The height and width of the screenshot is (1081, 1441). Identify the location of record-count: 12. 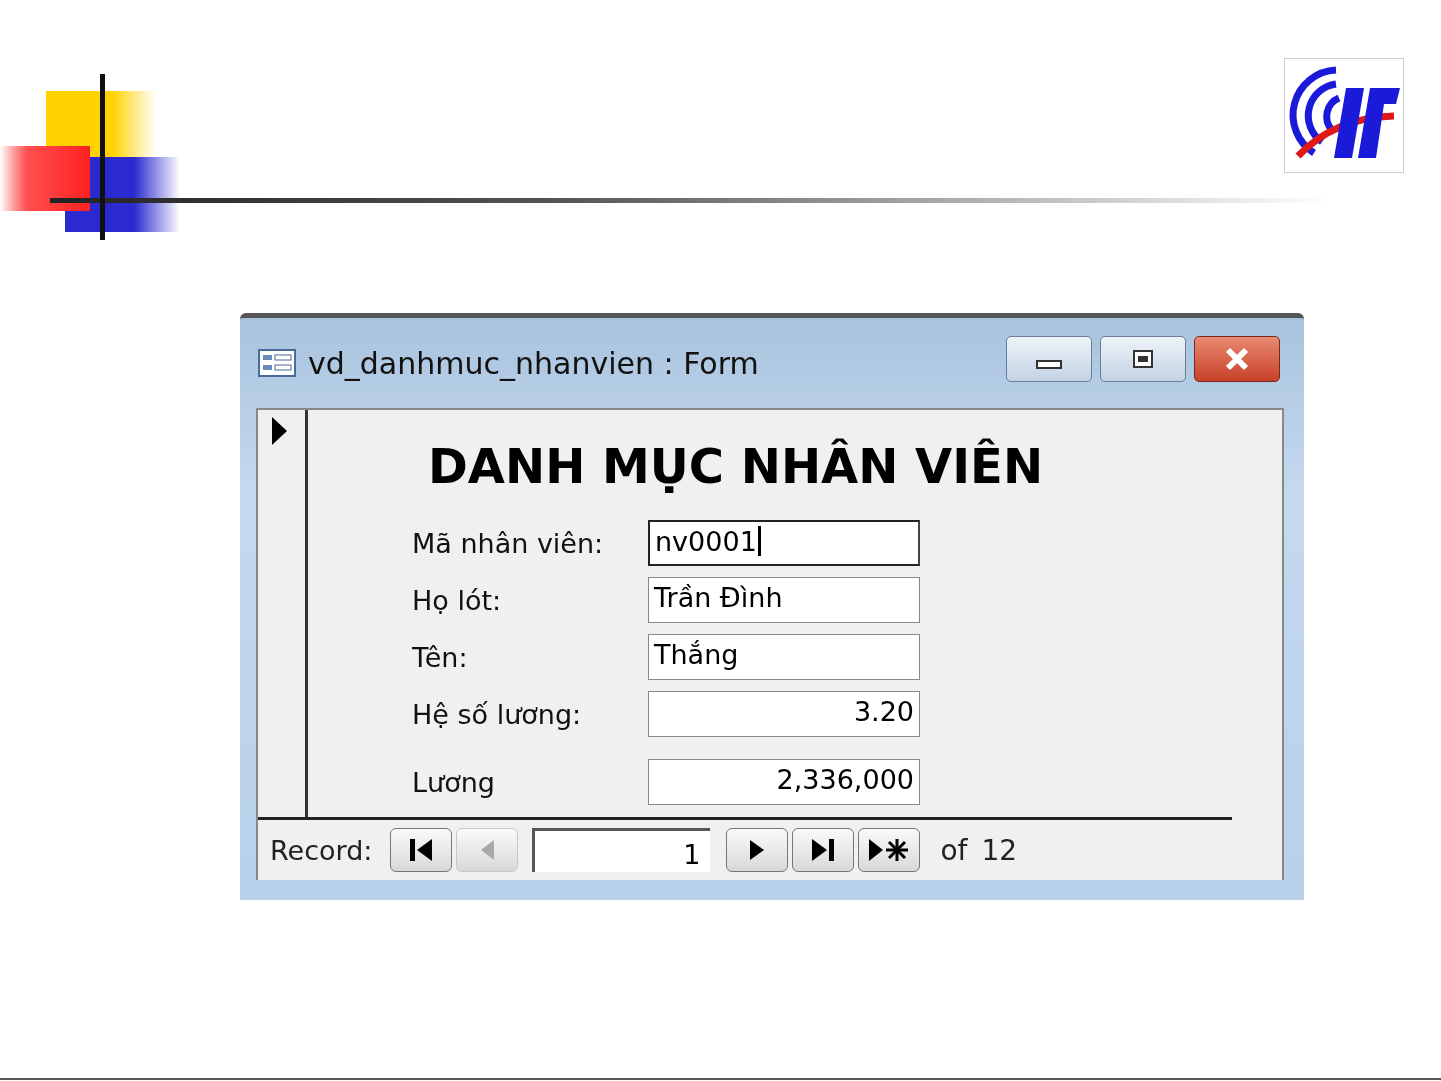
(999, 850).